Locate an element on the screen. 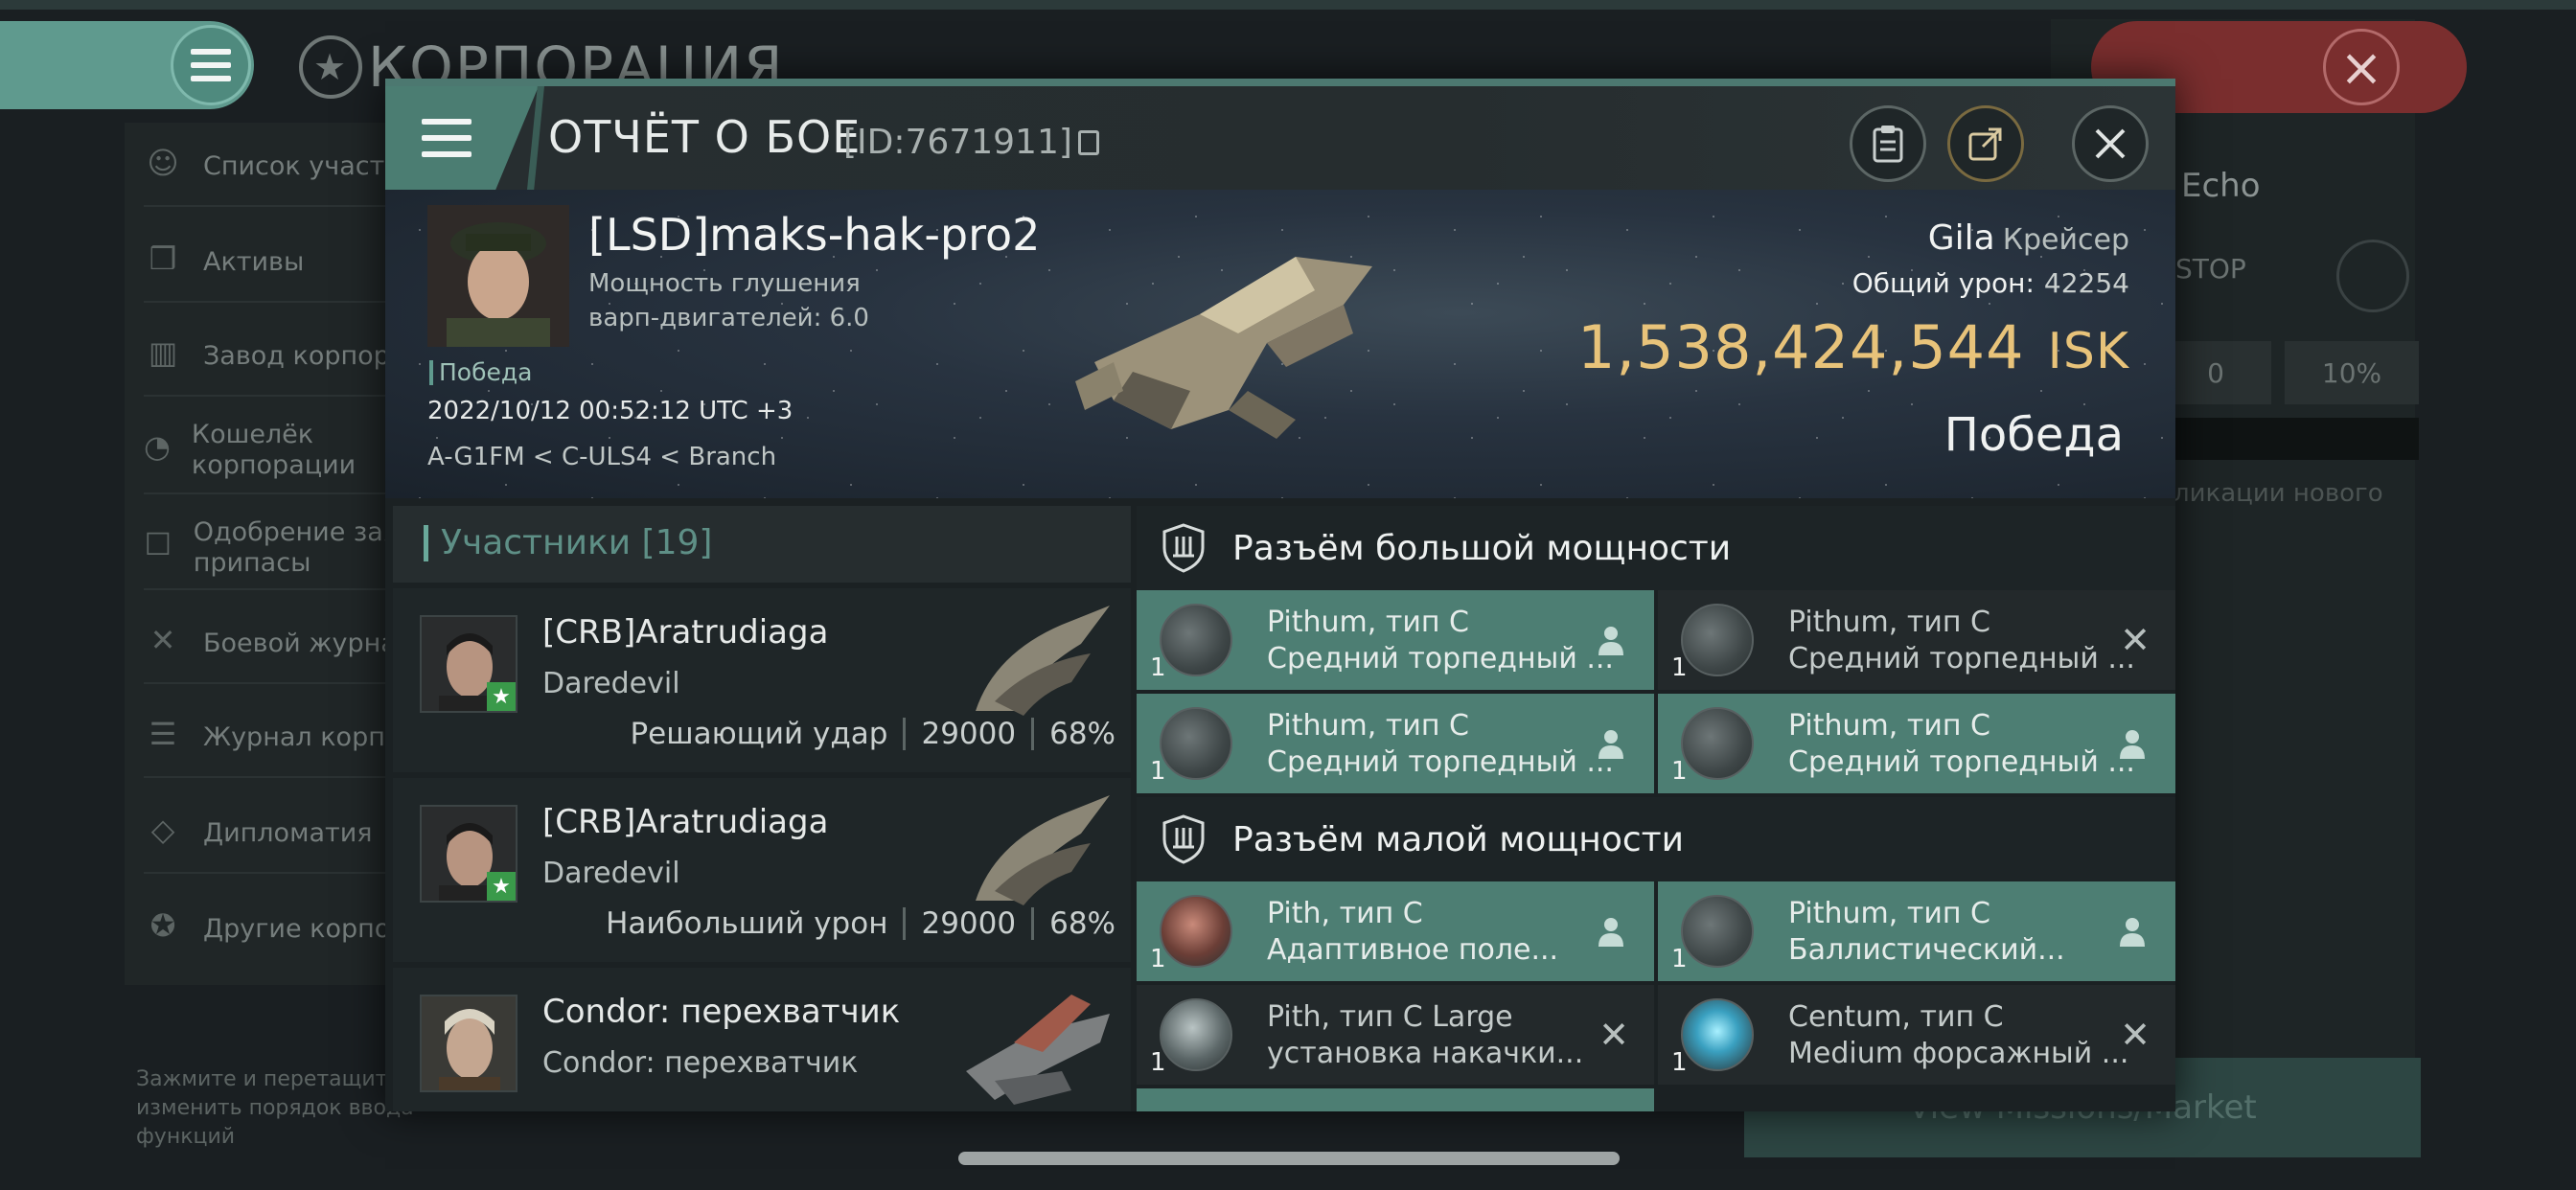 This screenshot has height=1190, width=2576. sidebar-item-other-corps: ✪ Другие корпор is located at coordinates (275, 930).